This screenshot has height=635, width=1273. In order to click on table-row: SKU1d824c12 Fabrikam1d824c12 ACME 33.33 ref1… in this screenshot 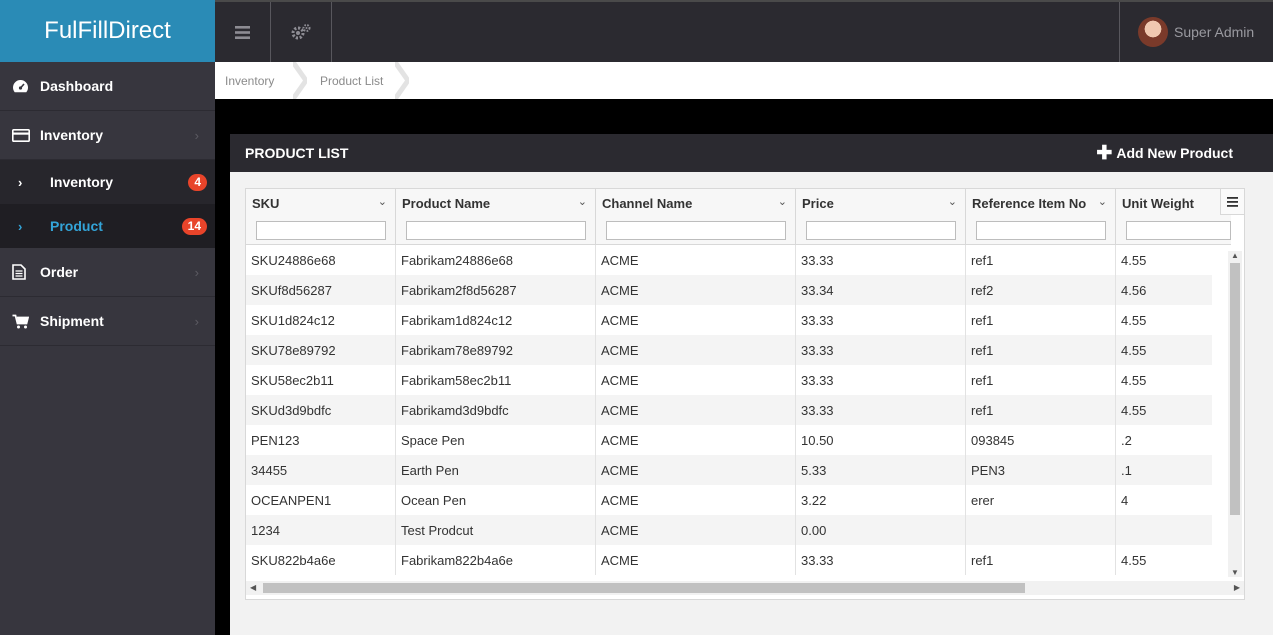, I will do `click(729, 320)`.